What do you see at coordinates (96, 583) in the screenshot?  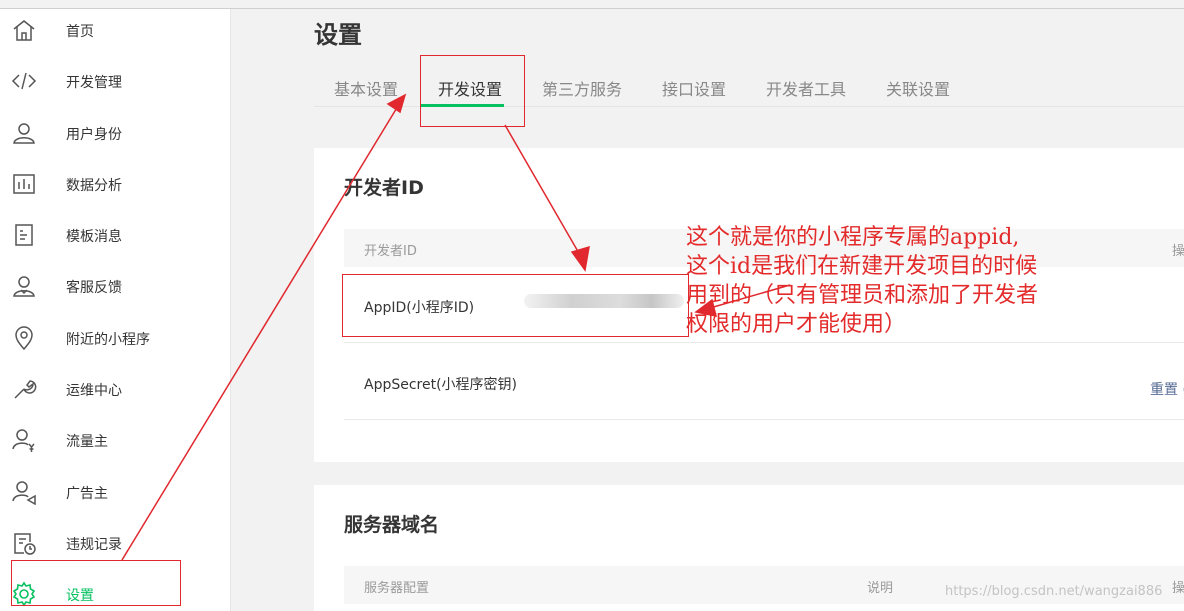 I see `annotation-box-settings` at bounding box center [96, 583].